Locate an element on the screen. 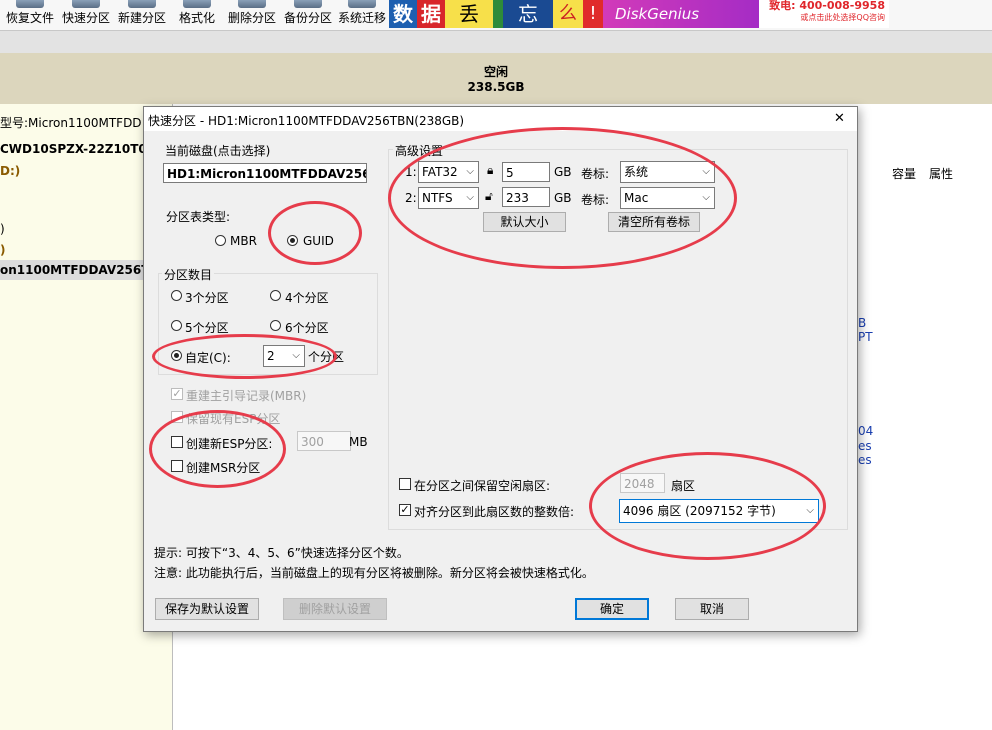  highlight-guid-circle is located at coordinates (315, 233).